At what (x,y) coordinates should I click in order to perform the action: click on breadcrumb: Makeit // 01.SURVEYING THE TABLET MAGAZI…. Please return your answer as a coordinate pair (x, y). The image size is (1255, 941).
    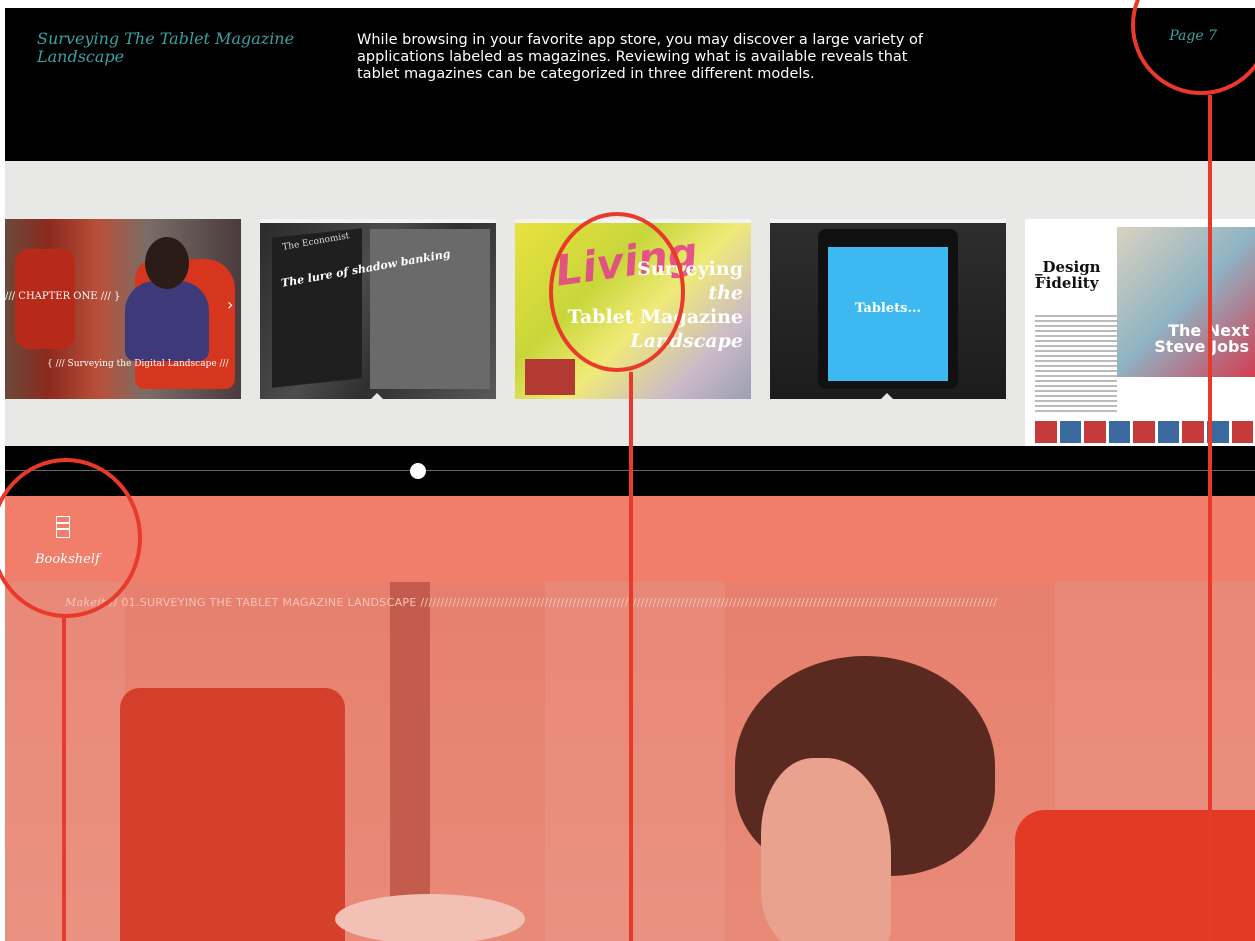
    Looking at the image, I should click on (655, 602).